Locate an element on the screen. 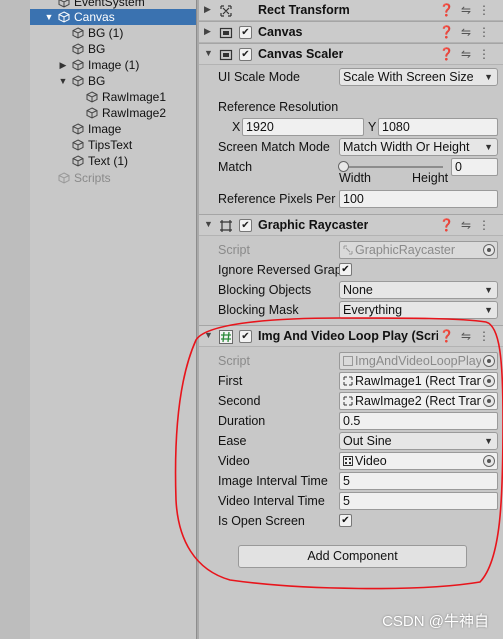 This screenshot has width=503, height=639. watermark: CSDN @牛神自 is located at coordinates (435, 621).